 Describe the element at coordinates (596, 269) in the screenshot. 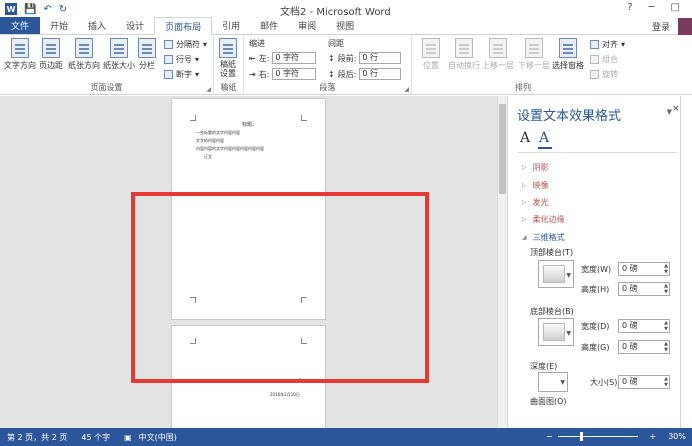

I see `top-width-label: 宽度(W)` at that location.